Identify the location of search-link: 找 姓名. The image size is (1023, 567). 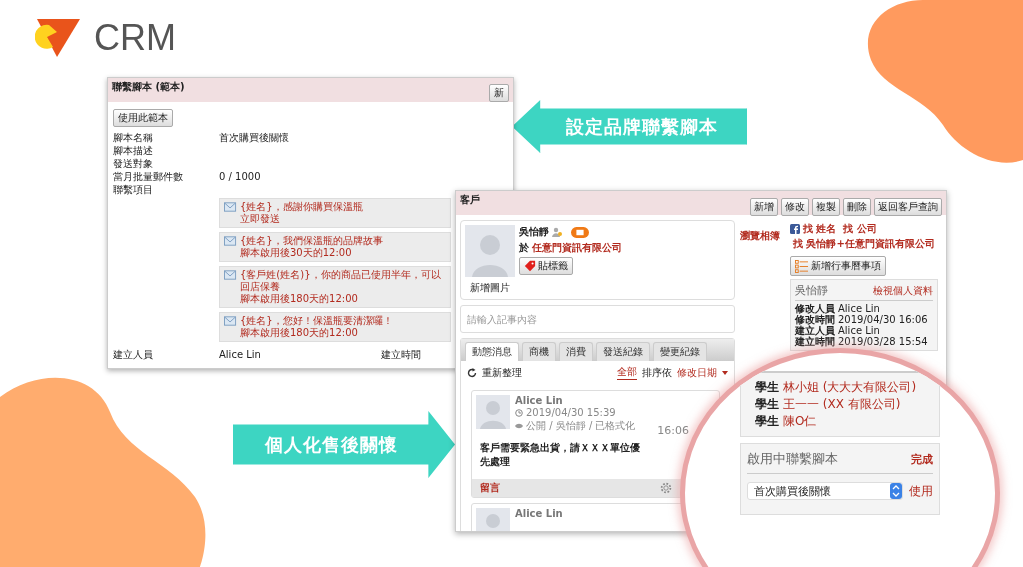
(820, 229).